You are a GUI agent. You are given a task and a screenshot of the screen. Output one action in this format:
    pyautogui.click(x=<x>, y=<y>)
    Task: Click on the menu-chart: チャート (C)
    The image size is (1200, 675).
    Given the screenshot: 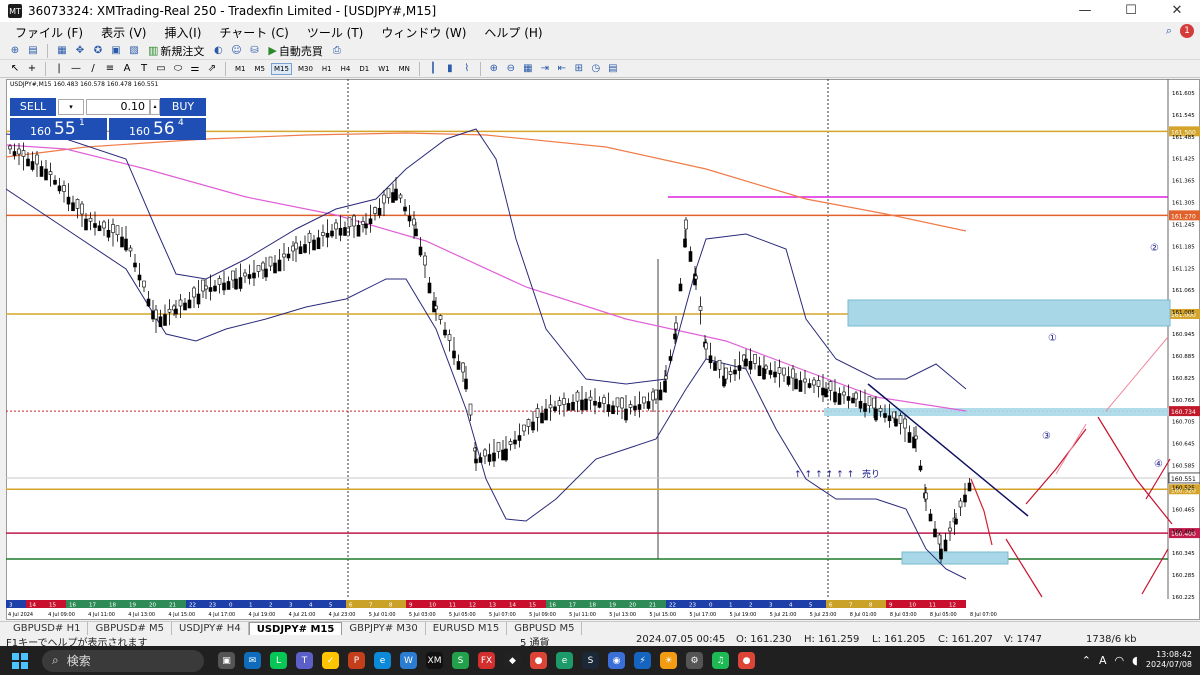 What is the action you would take?
    pyautogui.click(x=253, y=32)
    